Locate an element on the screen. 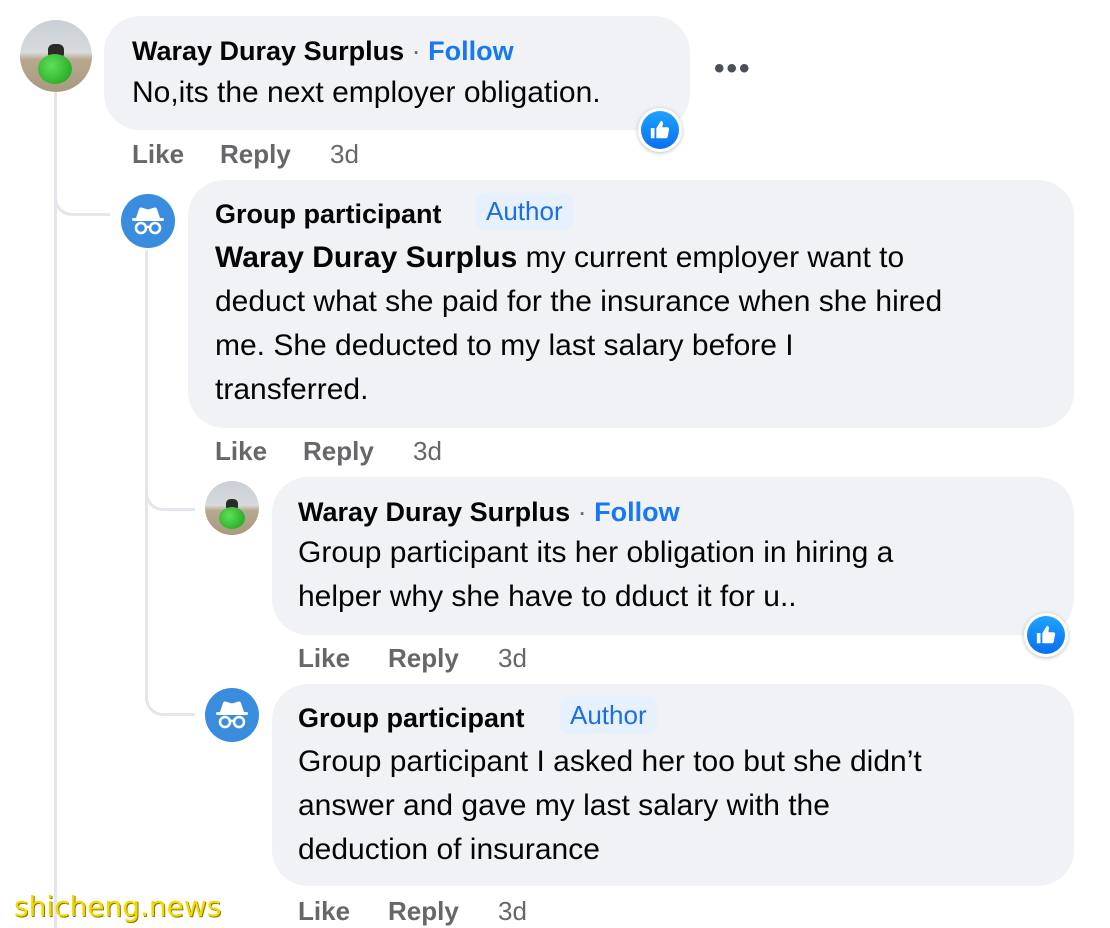 The width and height of the screenshot is (1110, 928). comment-text-line: deduction of insurance is located at coordinates (449, 849).